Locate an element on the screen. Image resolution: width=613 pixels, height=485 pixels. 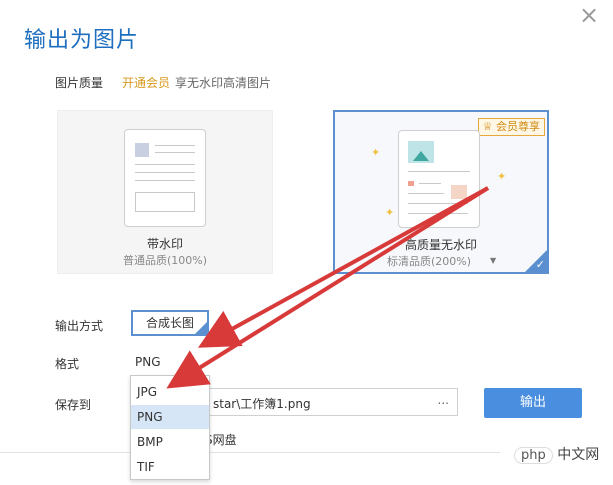
format-dropdown: JPG PNG BMP TIF is located at coordinates (170, 427).